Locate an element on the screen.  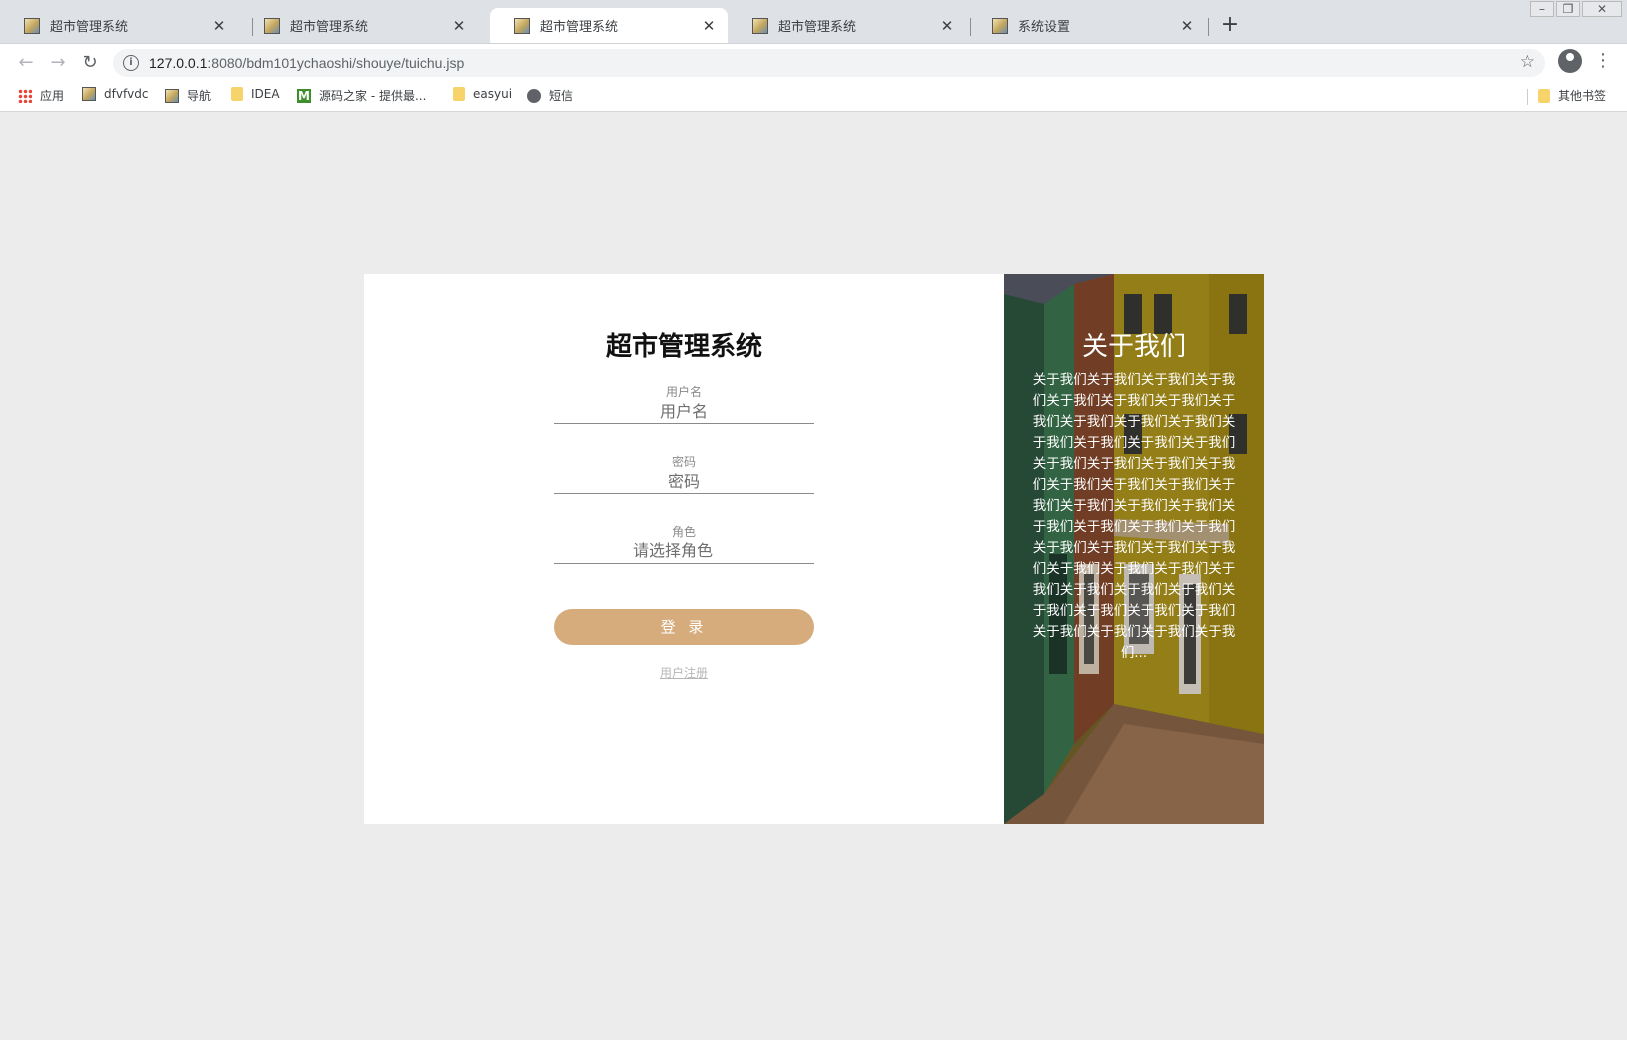
role-label: 角色 is located at coordinates (683, 532).